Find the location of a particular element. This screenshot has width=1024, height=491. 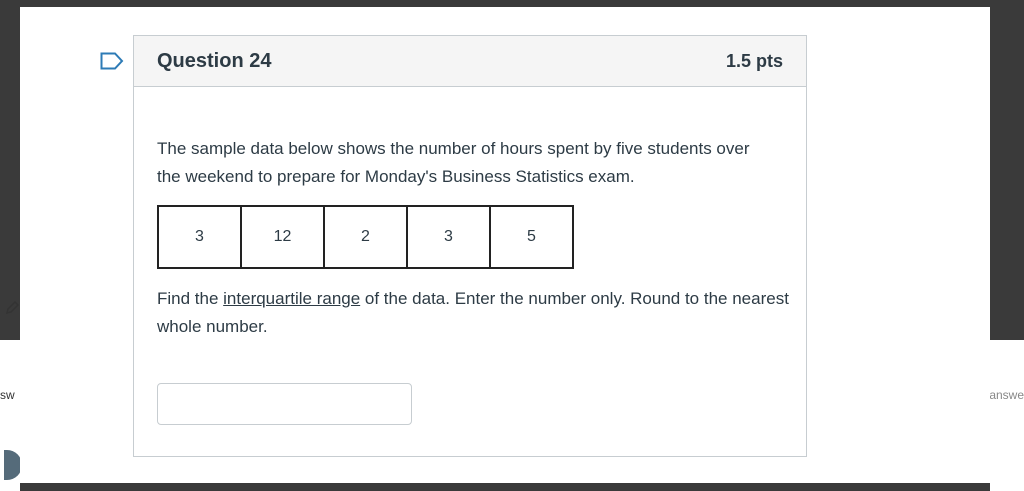

question-title: Question 24 is located at coordinates (214, 60).